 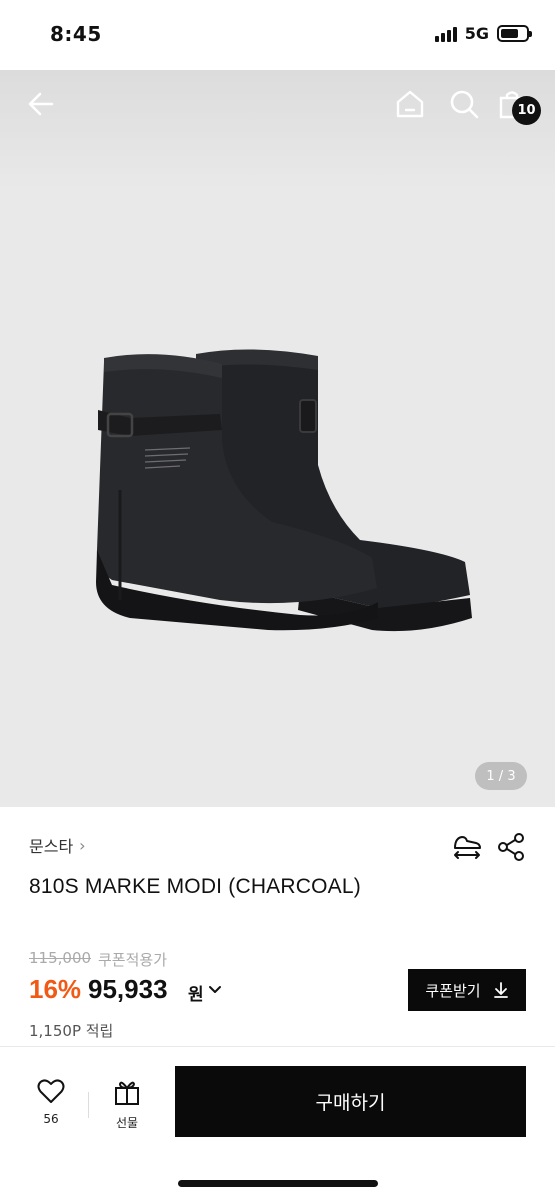 I want to click on brand-name: 문스타, so click(x=51, y=846).